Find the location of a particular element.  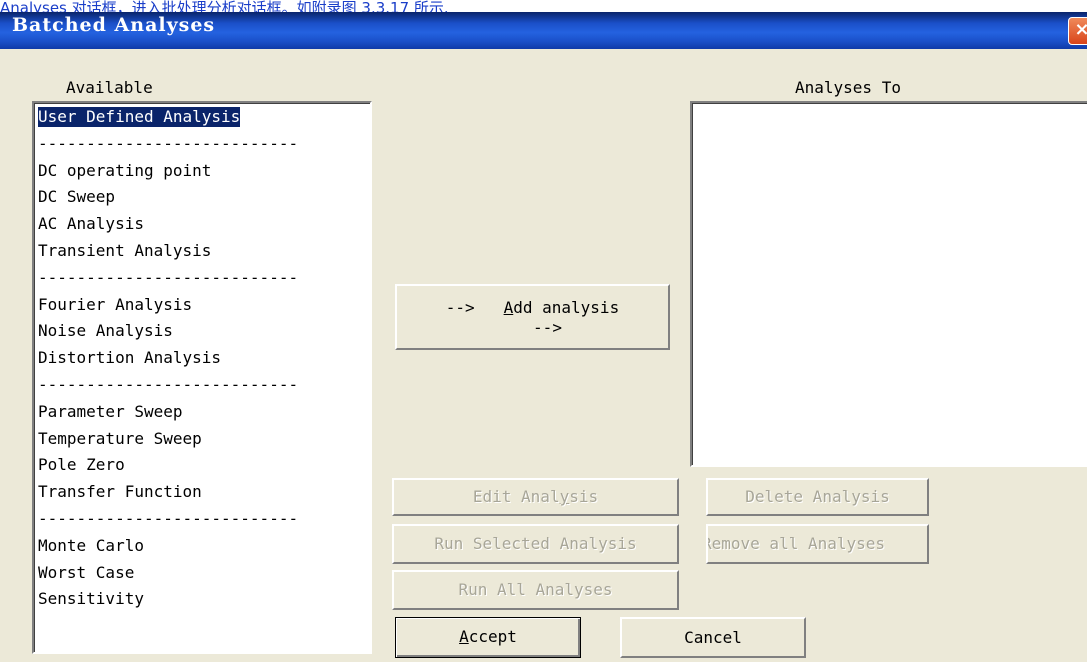

list-item: Noise Analysis is located at coordinates (105, 331).